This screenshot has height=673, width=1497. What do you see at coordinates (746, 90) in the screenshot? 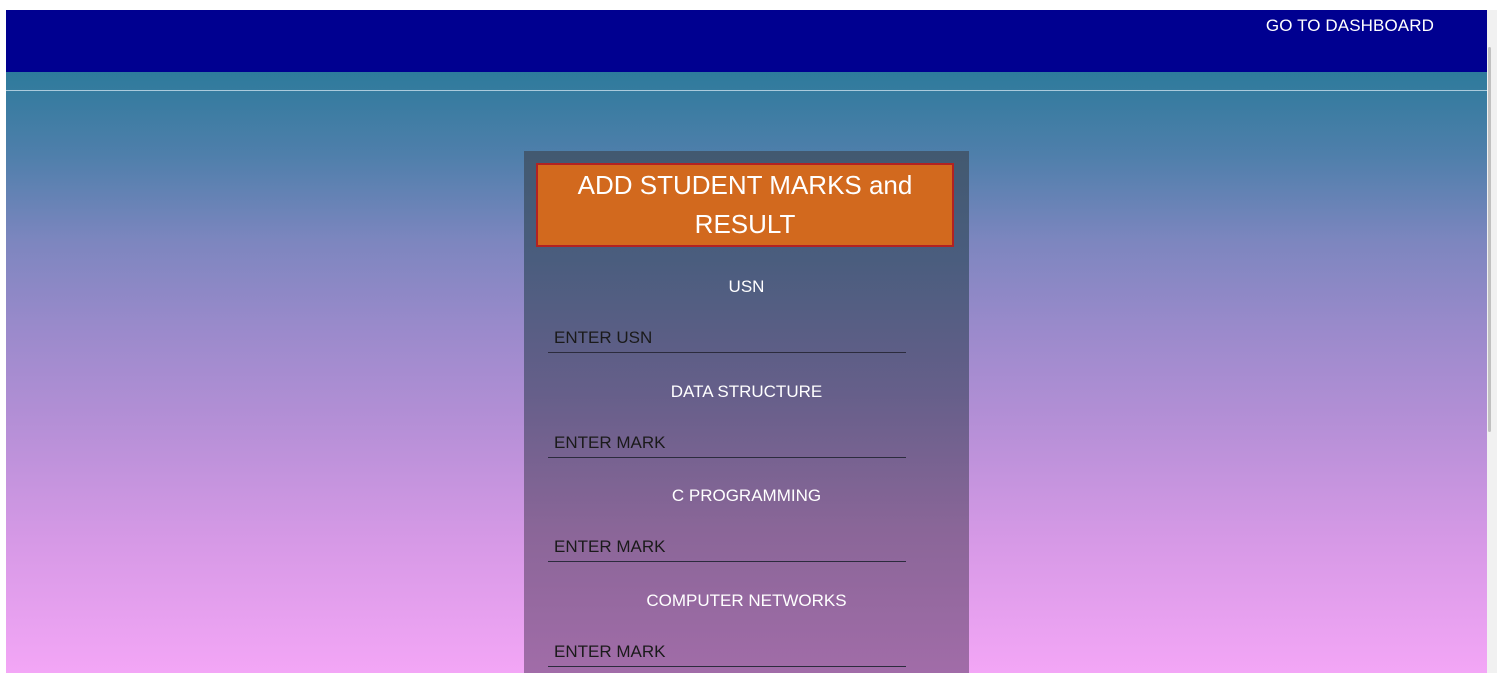
I see `header-divider` at bounding box center [746, 90].